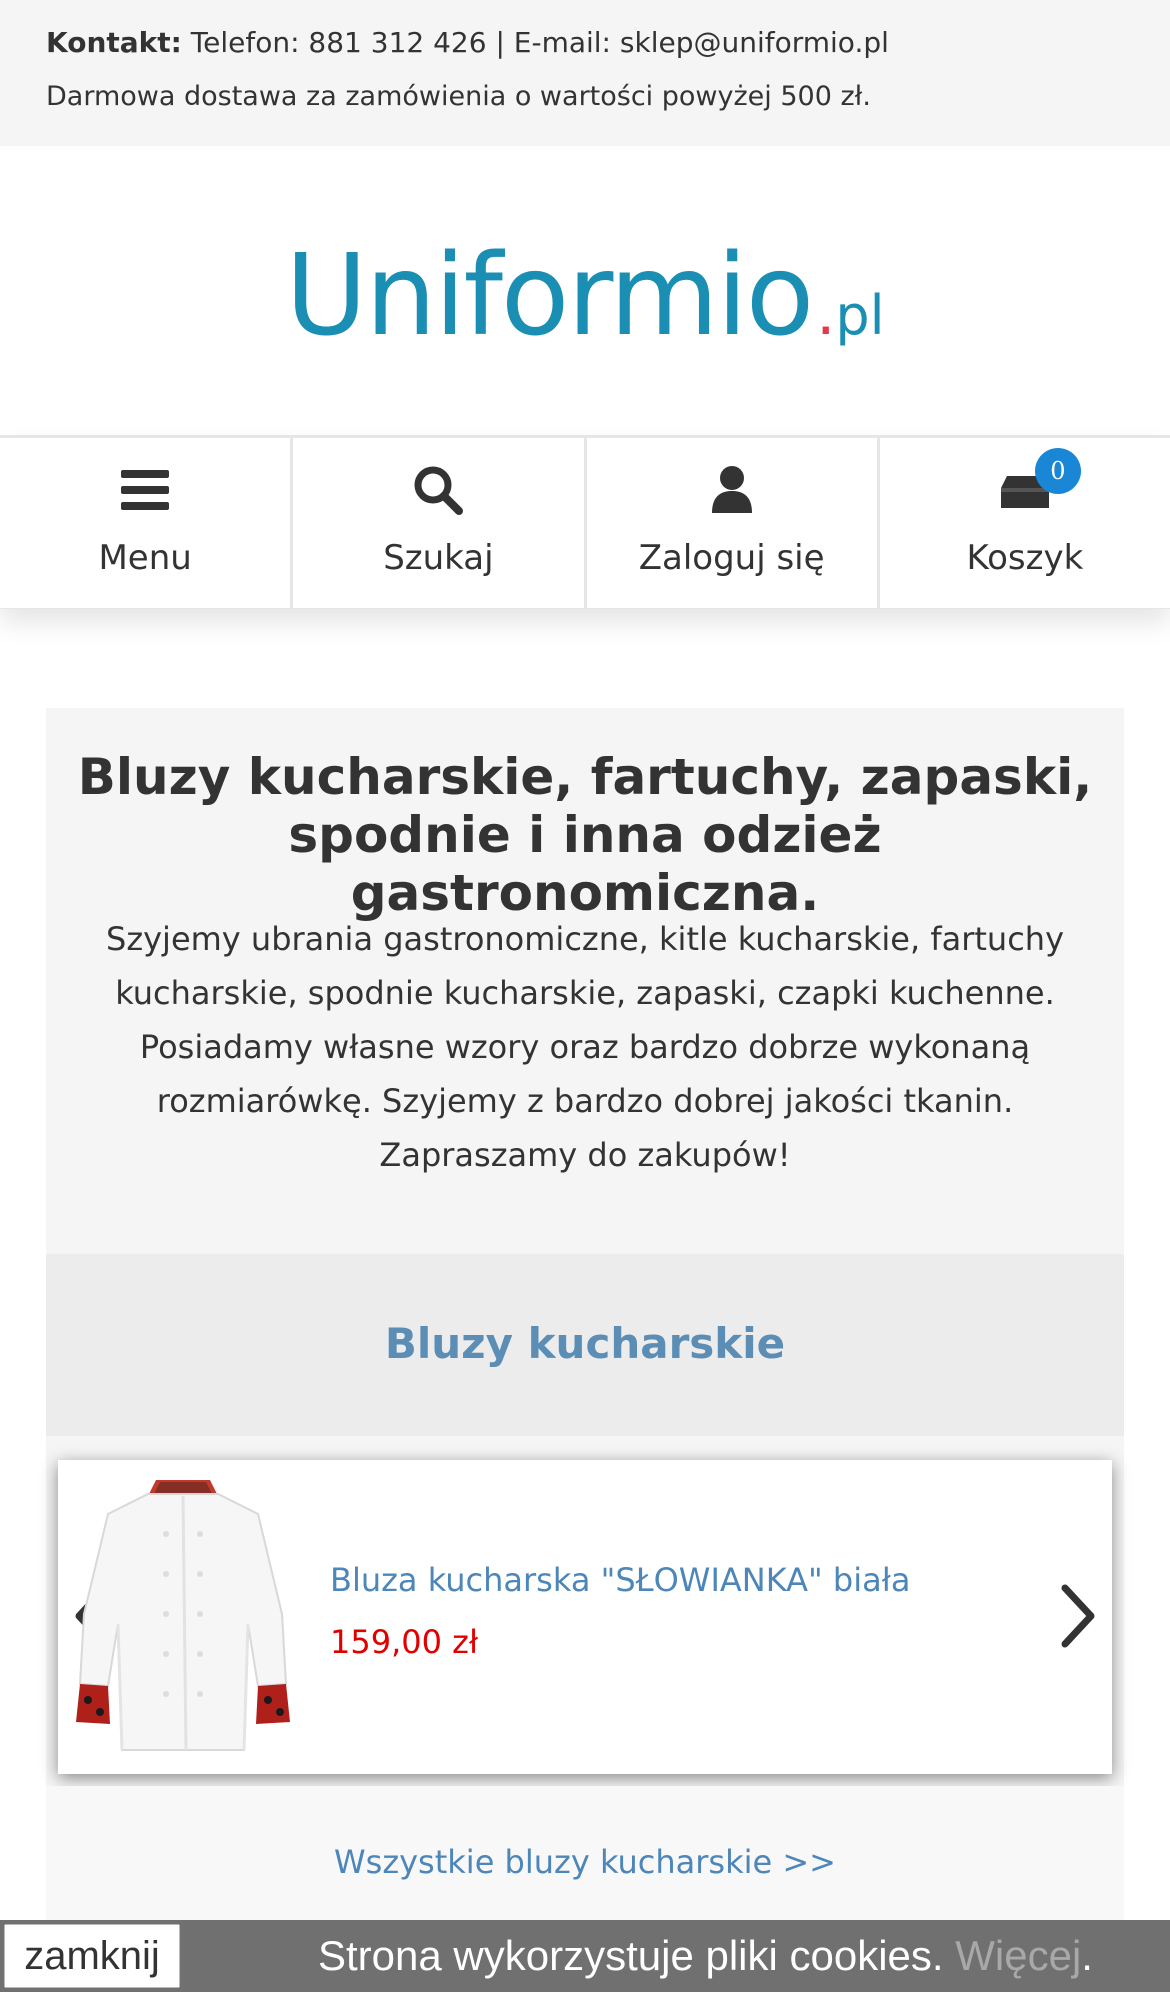  What do you see at coordinates (183, 1617) in the screenshot?
I see `product-image` at bounding box center [183, 1617].